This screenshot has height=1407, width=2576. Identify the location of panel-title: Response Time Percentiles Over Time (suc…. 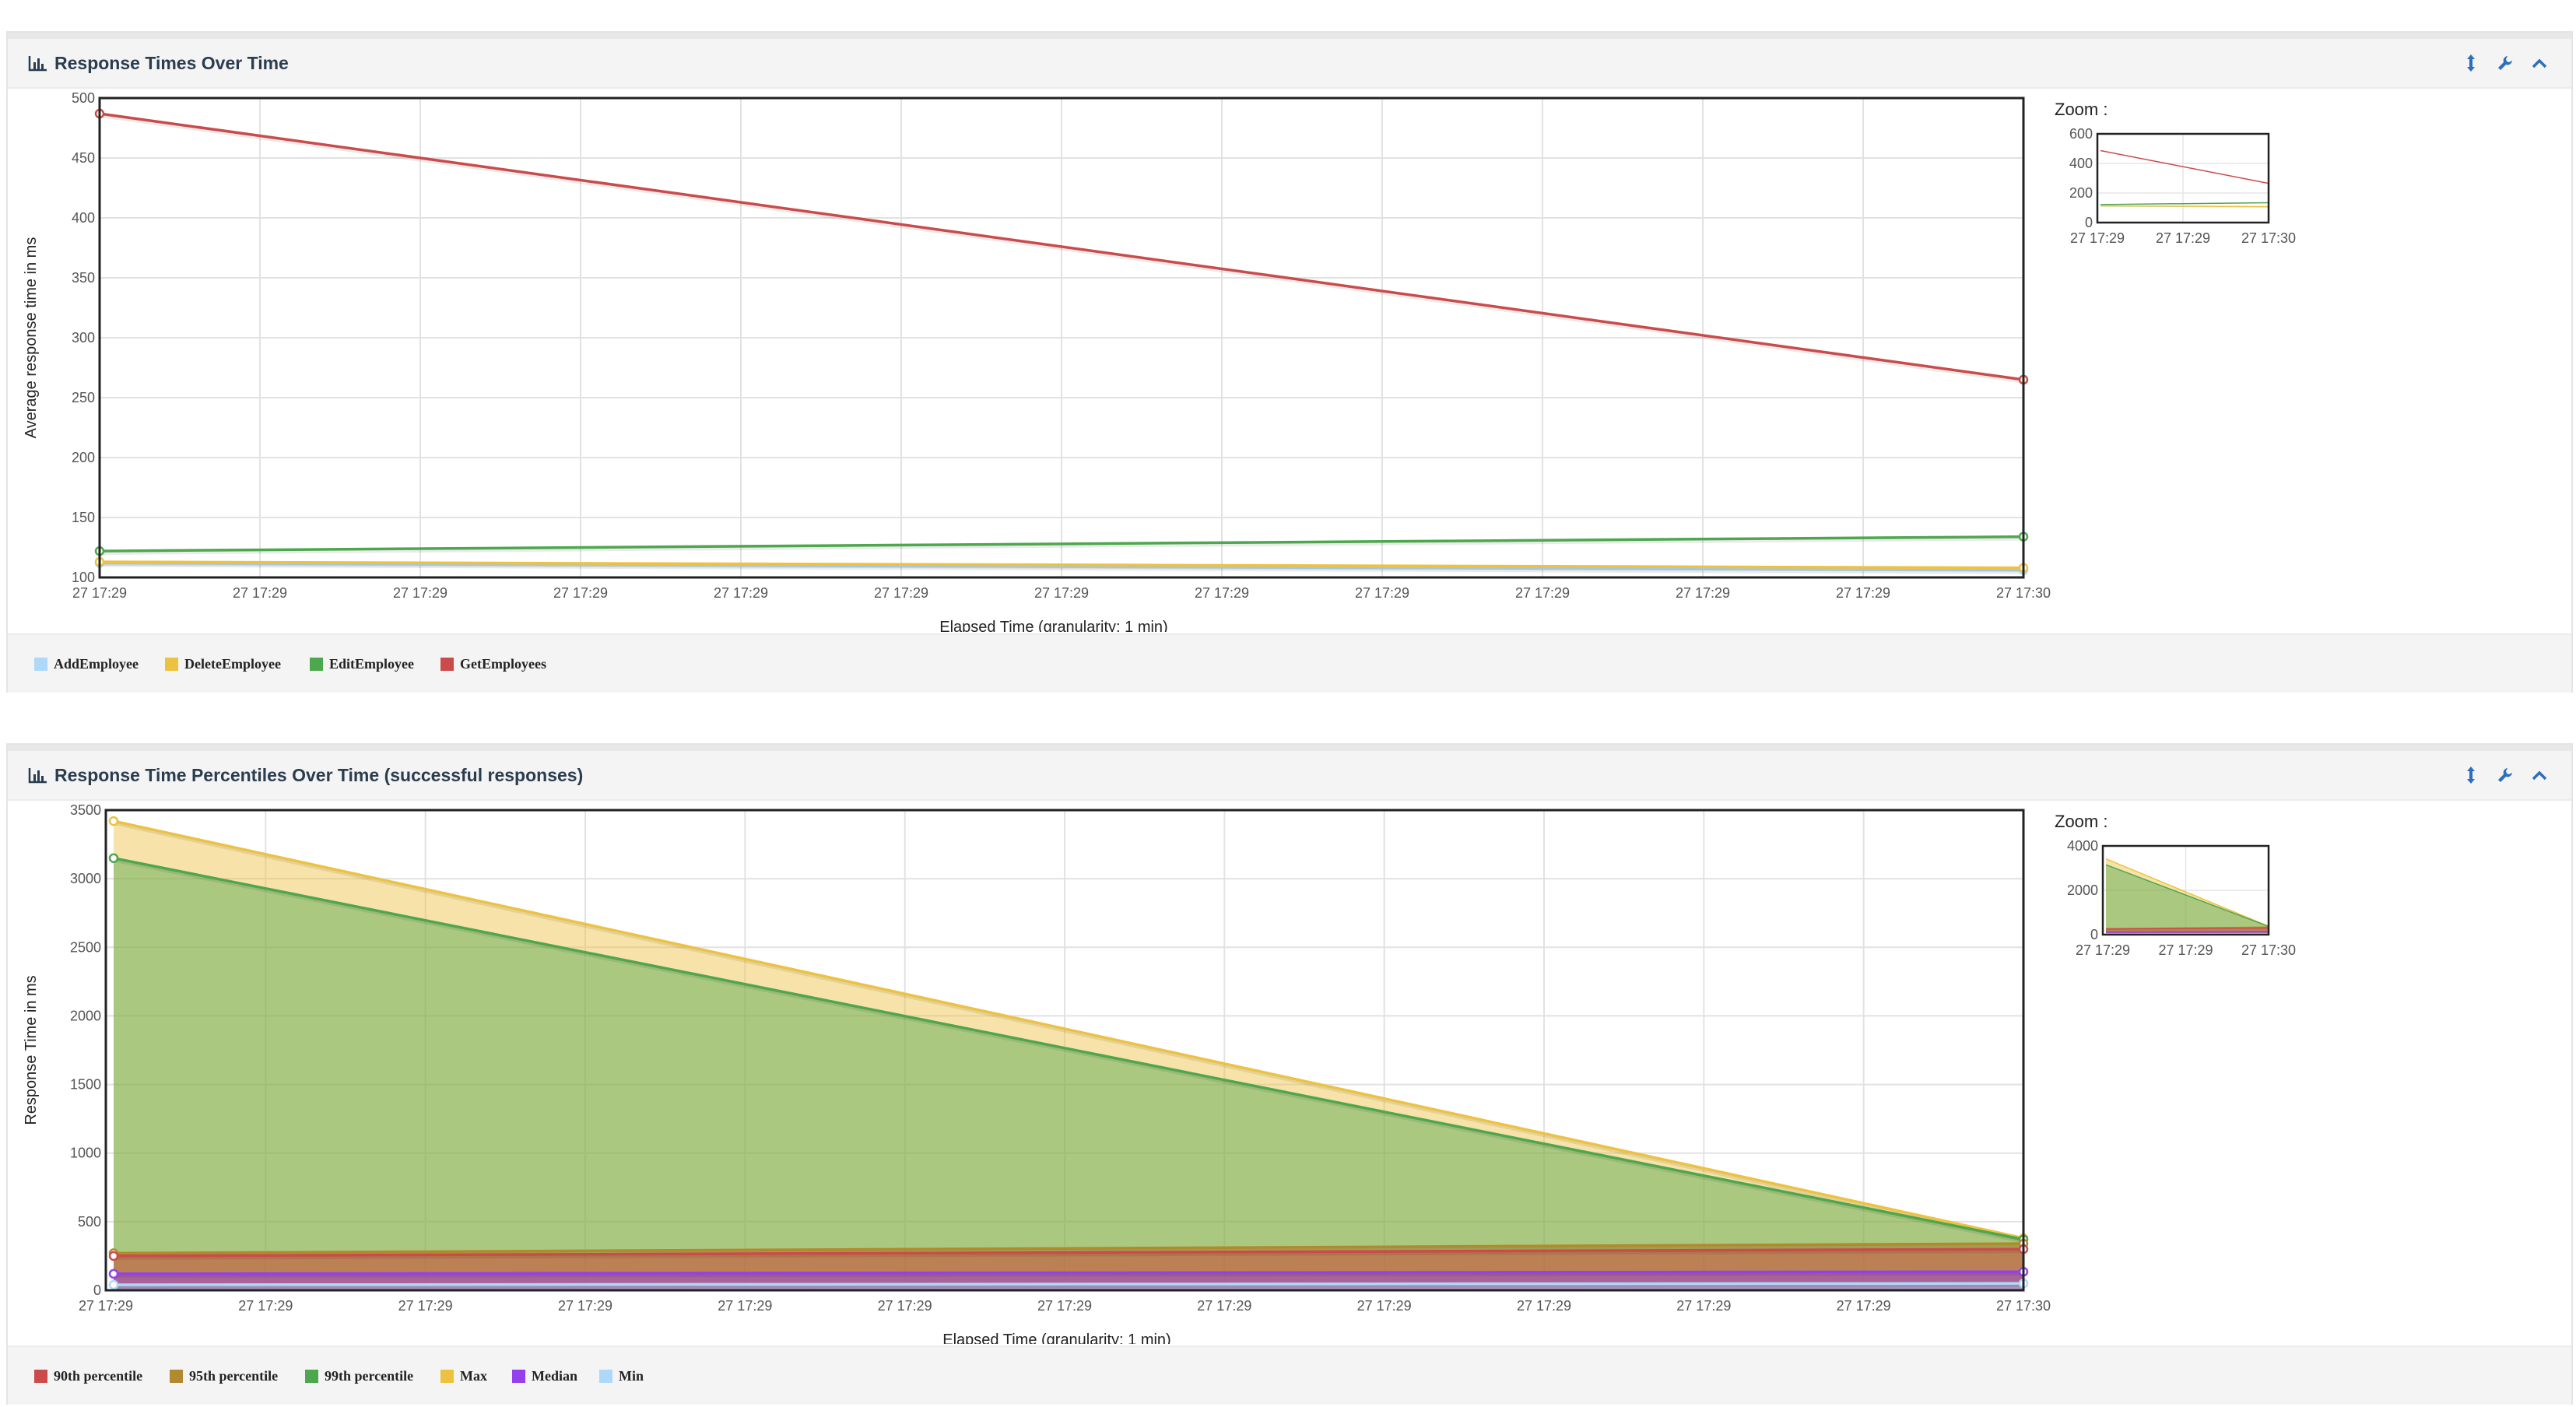
(319, 775).